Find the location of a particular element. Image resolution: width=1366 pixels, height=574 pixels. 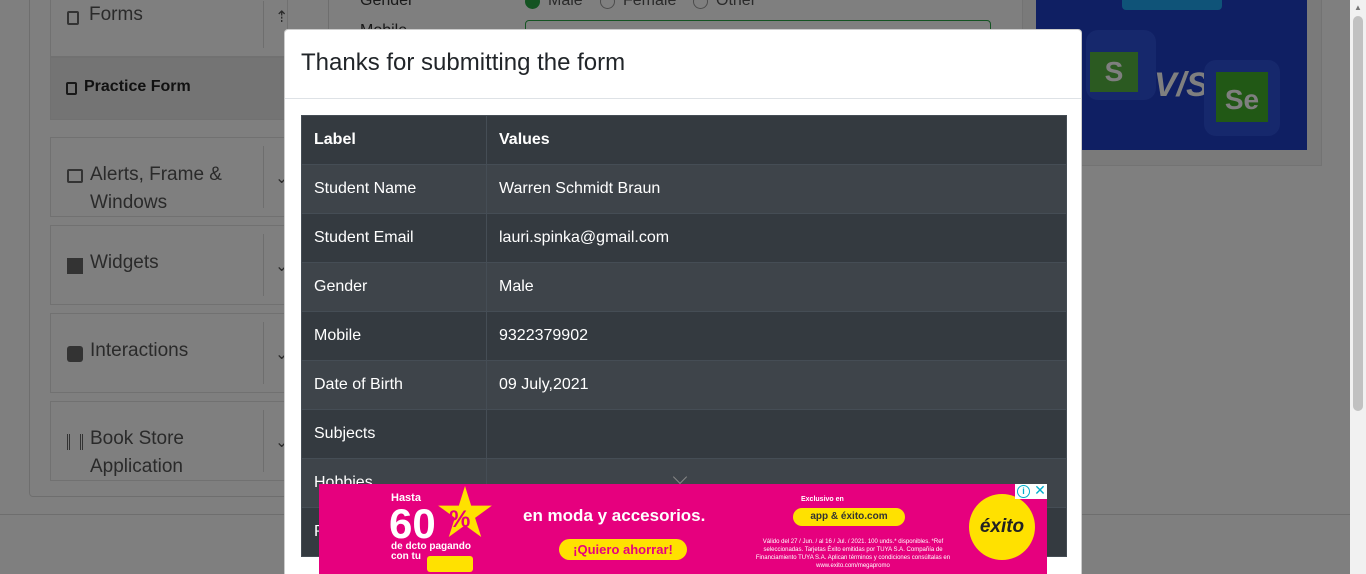

scroll-up-icon: ▲ is located at coordinates (1358, 7).